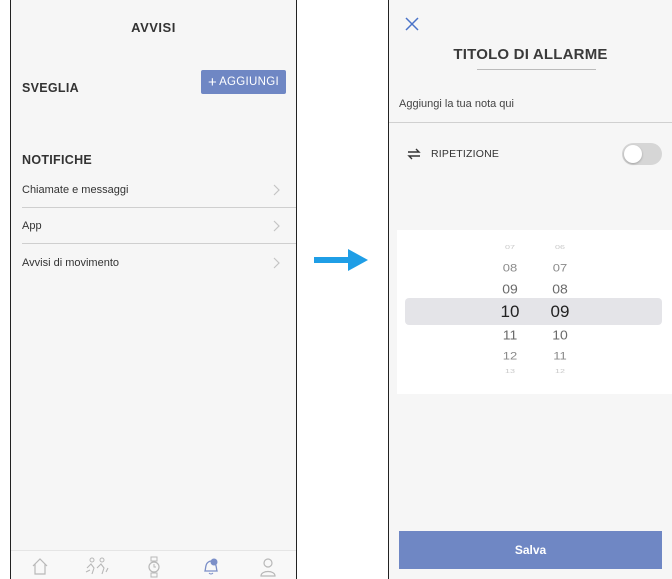 This screenshot has width=672, height=579. Describe the element at coordinates (633, 154) in the screenshot. I see `toggle-knob` at that location.